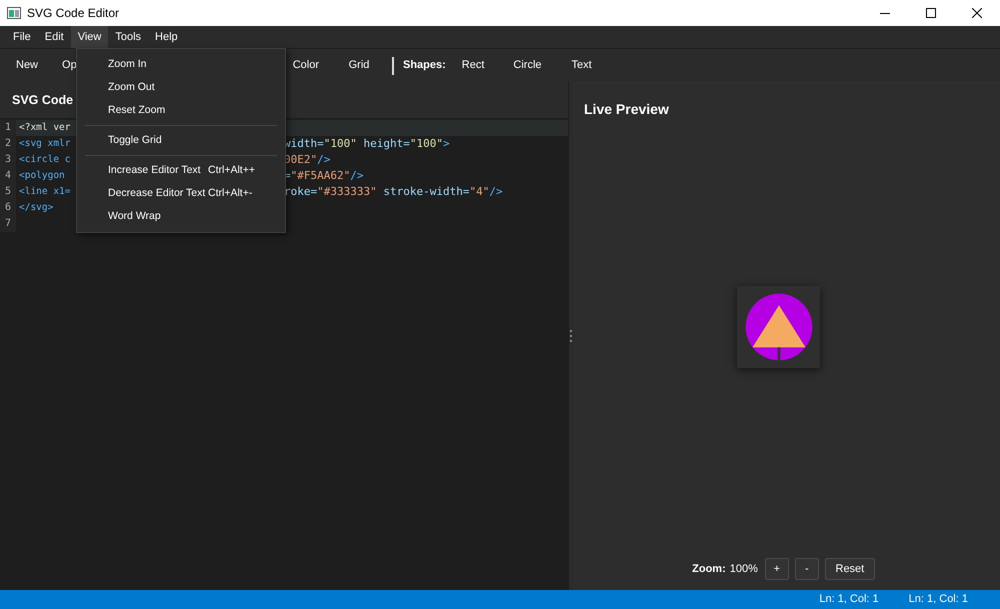 This screenshot has height=609, width=1000. I want to click on zoom-button: Reset, so click(849, 569).